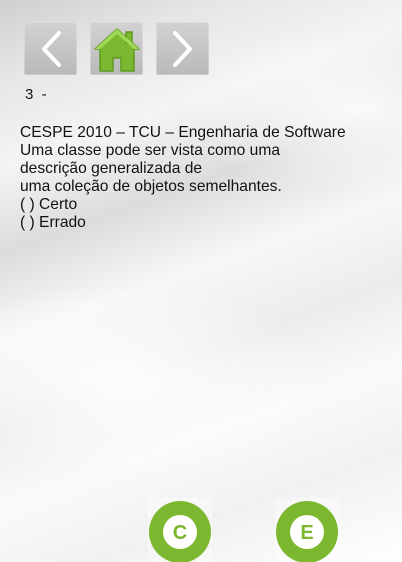 This screenshot has width=402, height=562. What do you see at coordinates (49, 204) in the screenshot?
I see `option-certo: ( ) Certo` at bounding box center [49, 204].